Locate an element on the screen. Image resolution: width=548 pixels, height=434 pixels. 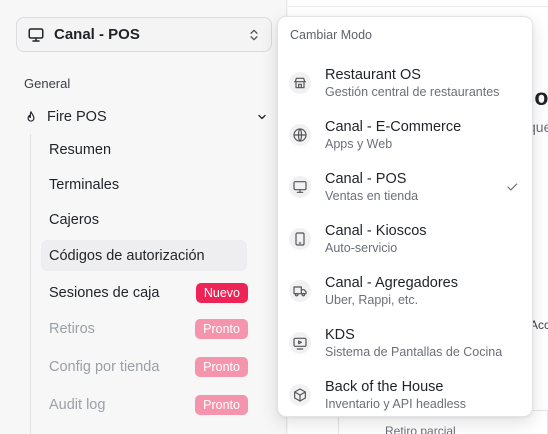
store-icon is located at coordinates (300, 83).